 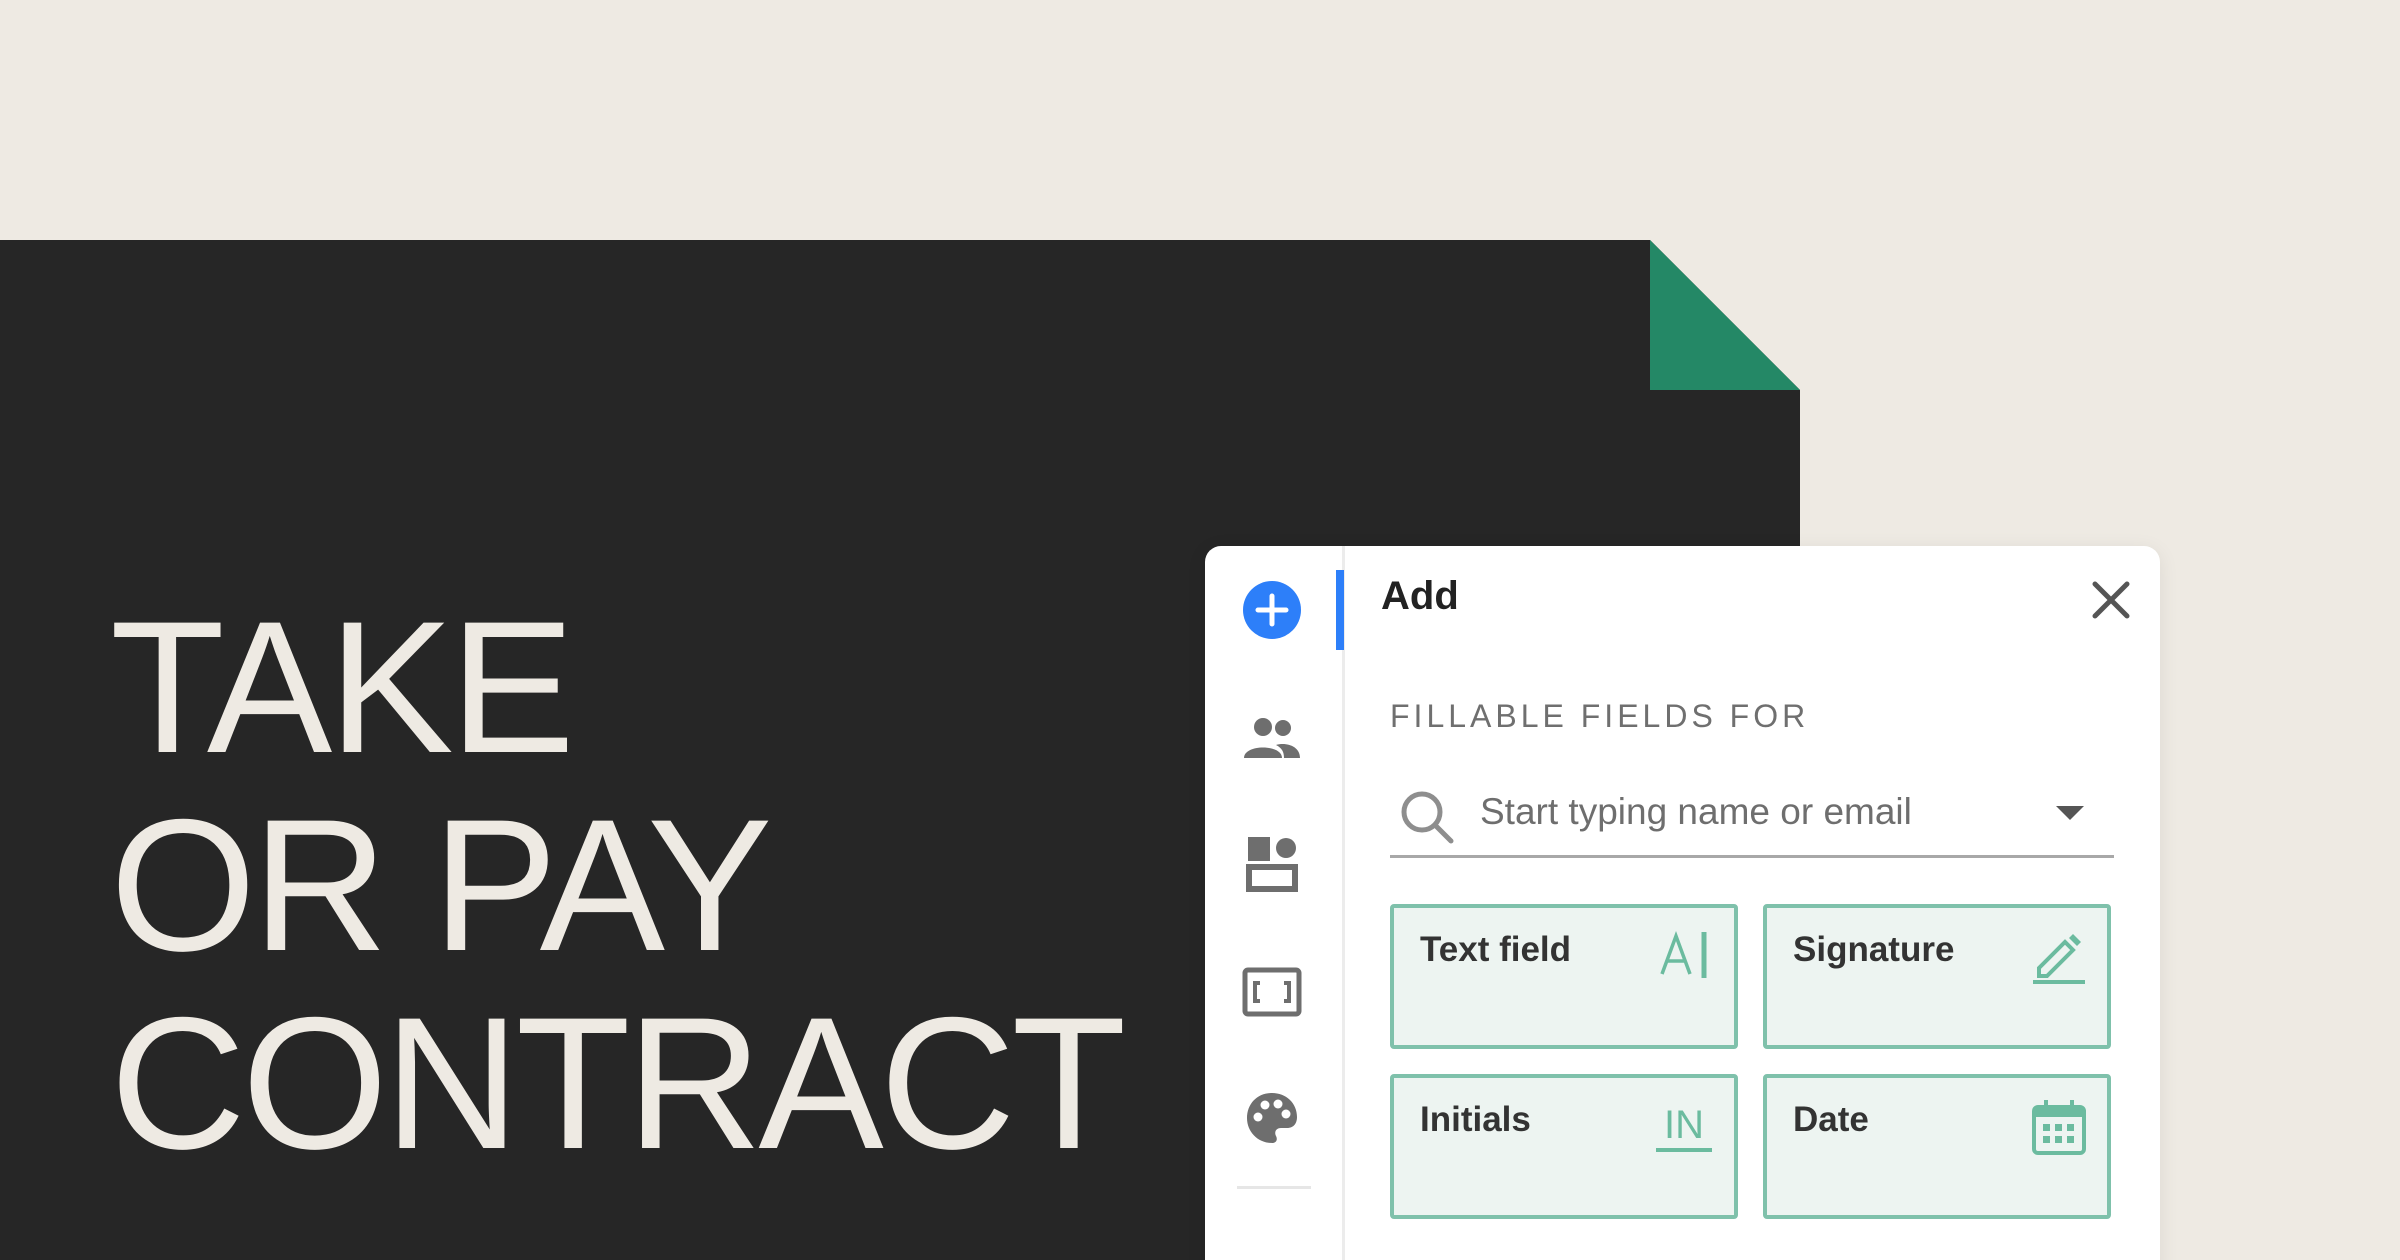 I want to click on field-label: Signature, so click(x=1874, y=949).